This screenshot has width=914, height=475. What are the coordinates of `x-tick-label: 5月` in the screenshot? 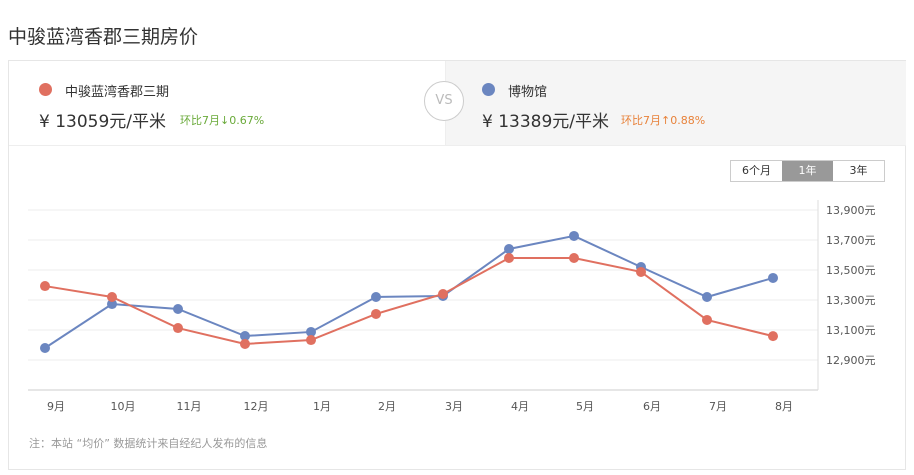 It's located at (585, 406).